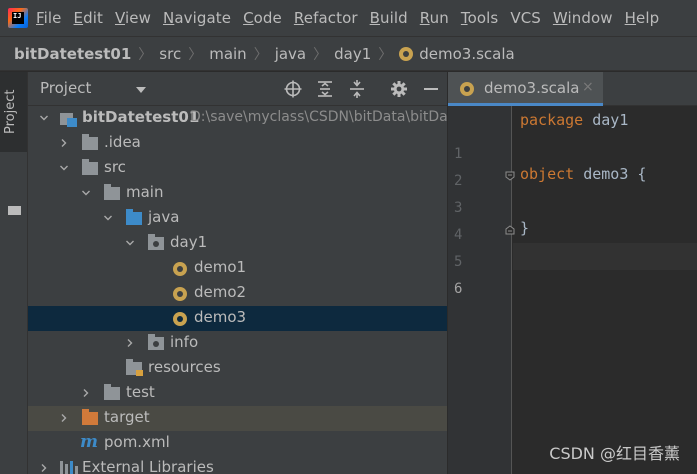 This screenshot has width=697, height=474. I want to click on tree-label-day1: day1, so click(189, 242).